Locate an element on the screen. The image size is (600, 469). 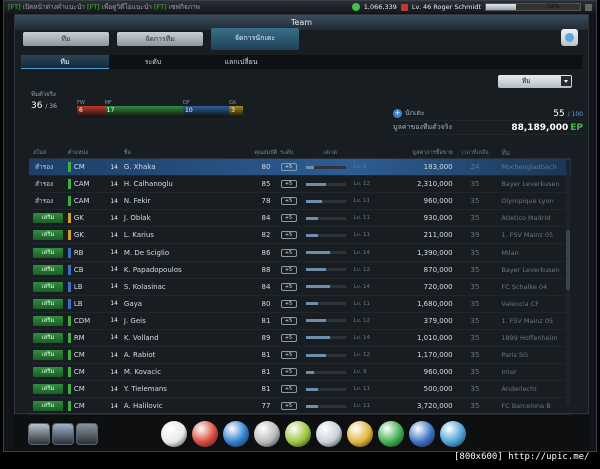
medal-icon is located at coordinates (360, 434).